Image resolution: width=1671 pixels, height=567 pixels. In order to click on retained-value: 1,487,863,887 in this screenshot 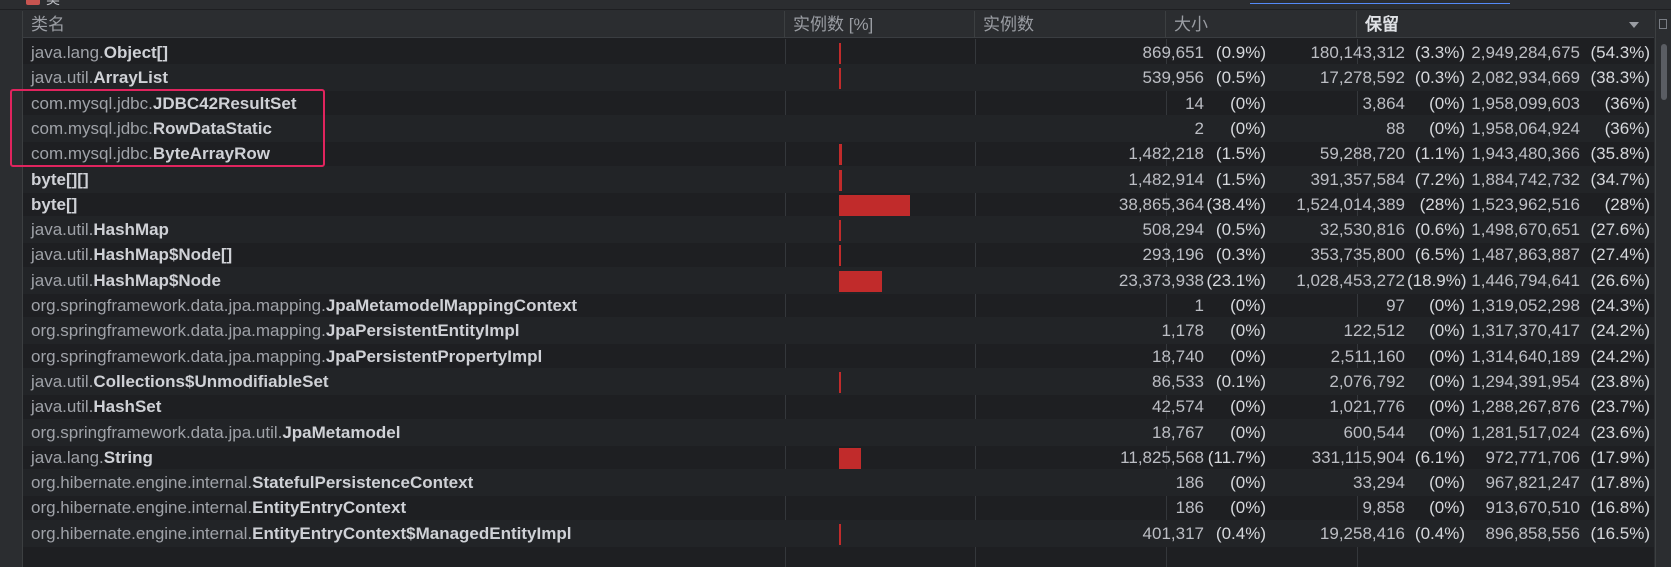, I will do `click(1525, 255)`.